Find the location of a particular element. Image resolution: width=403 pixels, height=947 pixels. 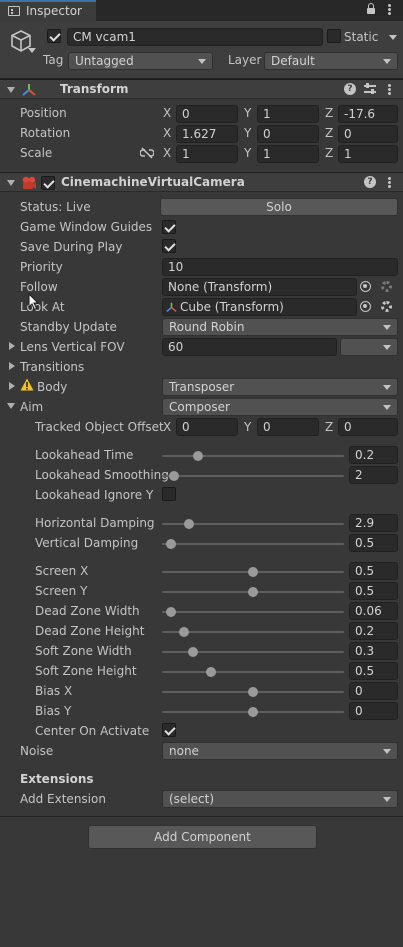

inspector-tab: Inspector is located at coordinates (48, 10).